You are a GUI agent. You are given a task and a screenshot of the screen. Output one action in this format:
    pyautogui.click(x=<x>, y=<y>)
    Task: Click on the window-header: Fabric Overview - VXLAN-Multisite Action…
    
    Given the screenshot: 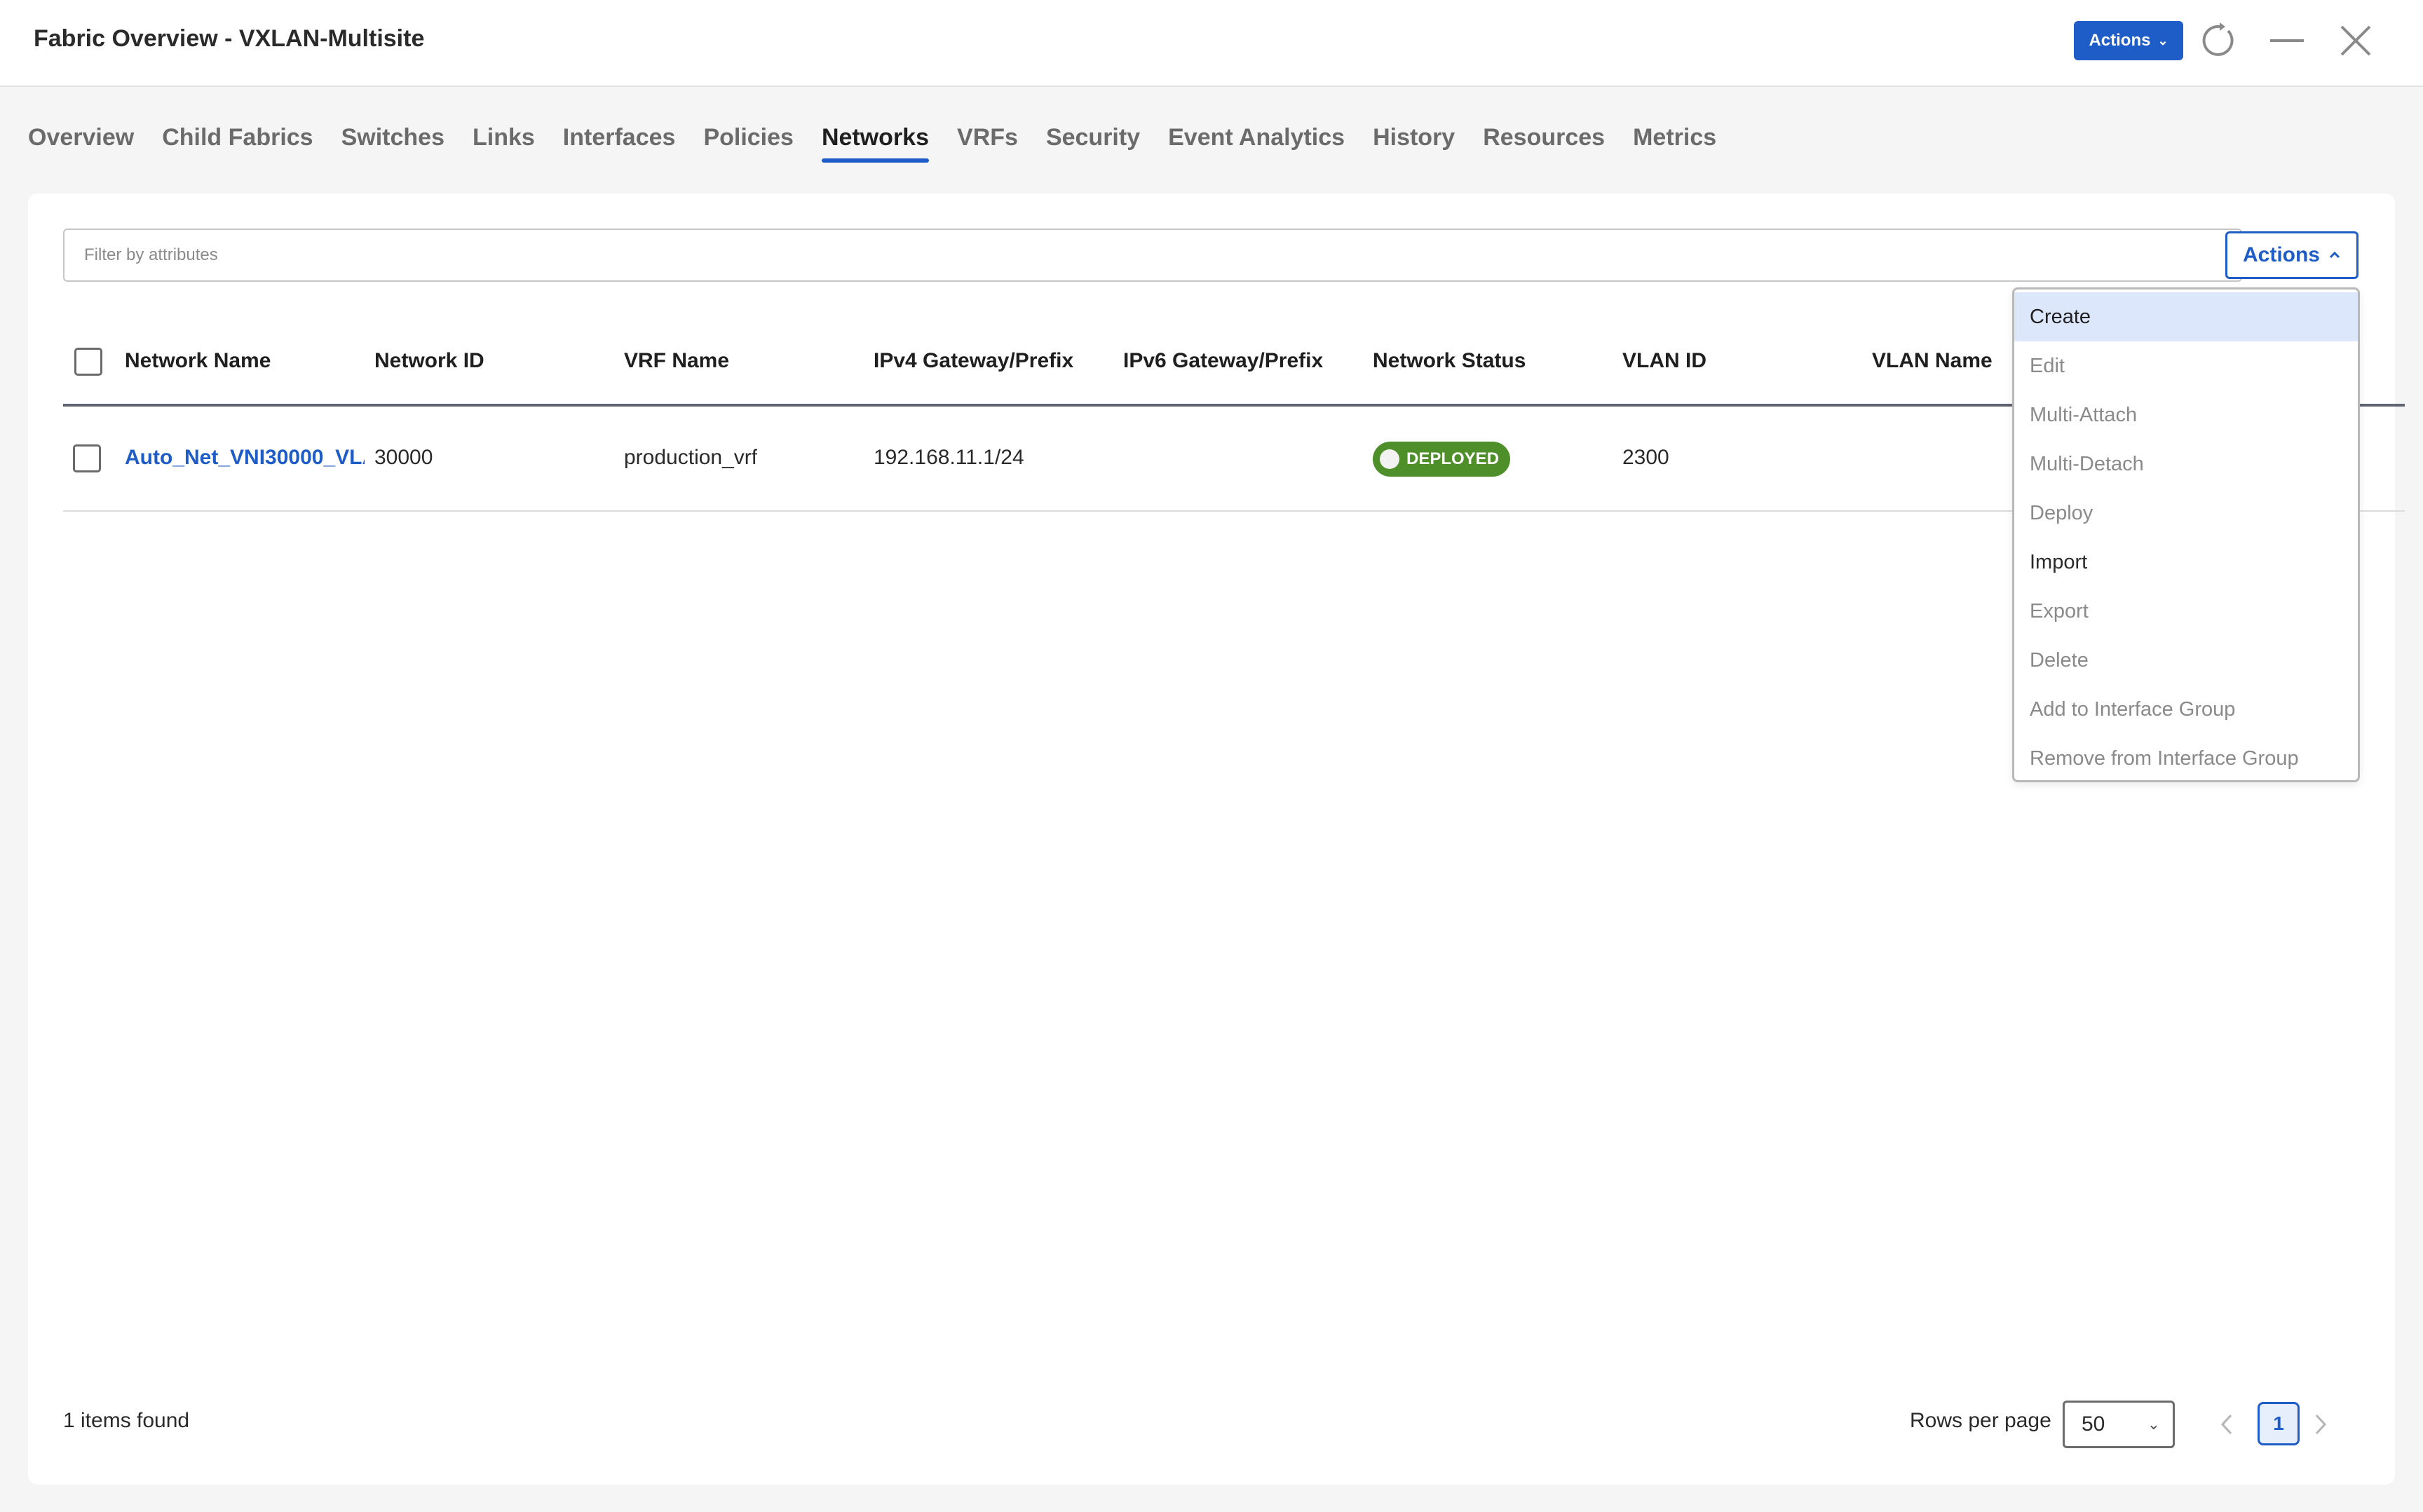 What is the action you would take?
    pyautogui.click(x=1211, y=43)
    